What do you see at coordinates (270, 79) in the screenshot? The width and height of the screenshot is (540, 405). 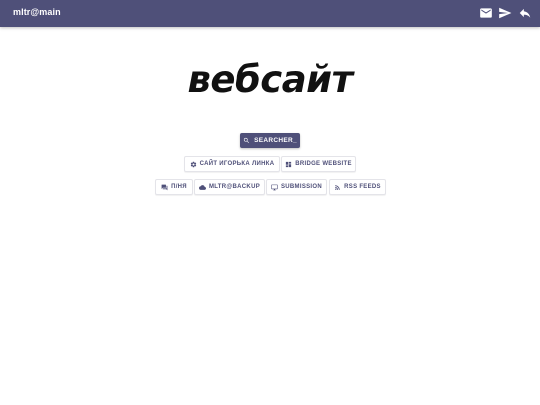 I see `site-logo: вебсайт` at bounding box center [270, 79].